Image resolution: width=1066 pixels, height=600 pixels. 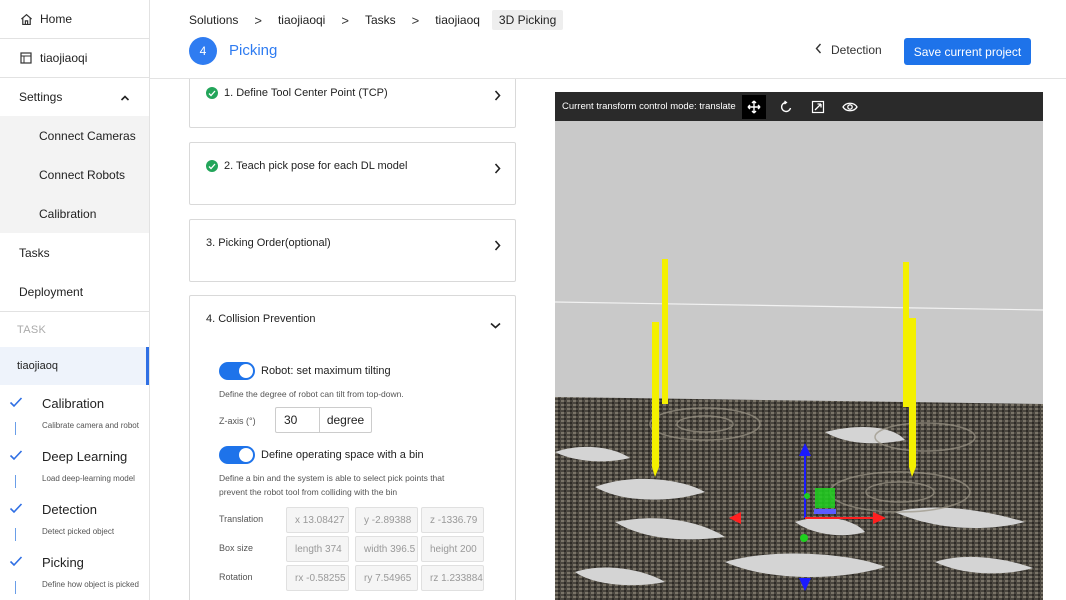 I want to click on step-deep-learning: Deep Learning Load deep-learning model, so click(x=74, y=464).